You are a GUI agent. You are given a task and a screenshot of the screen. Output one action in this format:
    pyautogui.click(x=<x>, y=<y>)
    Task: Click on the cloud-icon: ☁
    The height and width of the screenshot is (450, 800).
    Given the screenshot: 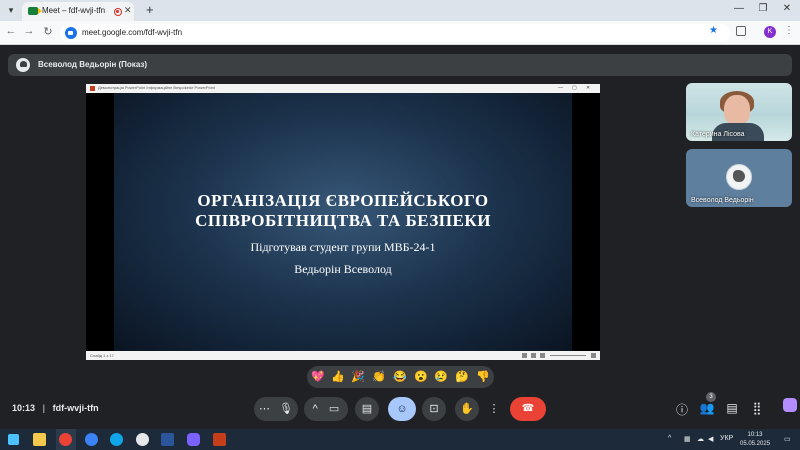 What is the action you would take?
    pyautogui.click(x=700, y=439)
    